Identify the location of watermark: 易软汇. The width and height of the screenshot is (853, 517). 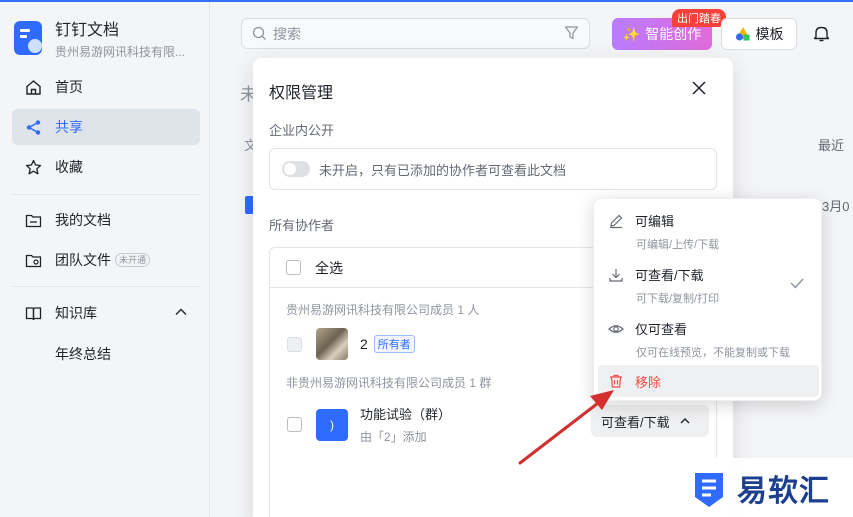
(768, 487).